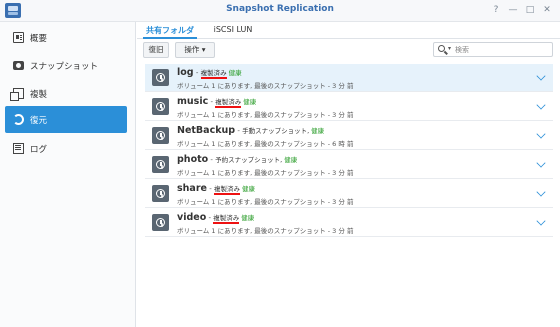  What do you see at coordinates (39, 150) in the screenshot?
I see `sidebar-item-label: ログ` at bounding box center [39, 150].